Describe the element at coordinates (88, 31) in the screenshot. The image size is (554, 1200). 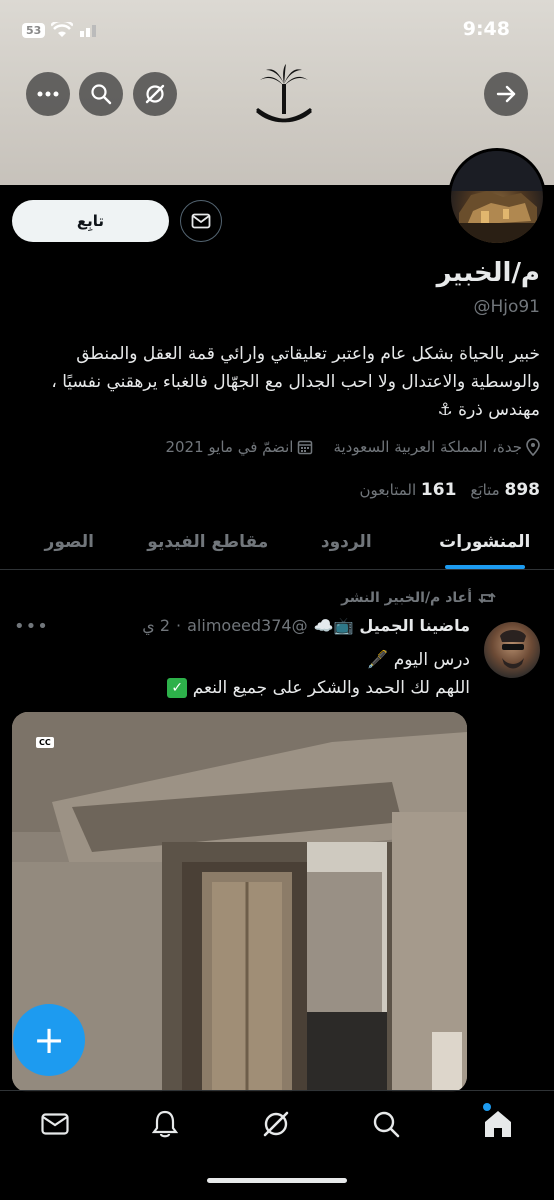
I see `signal-icon` at that location.